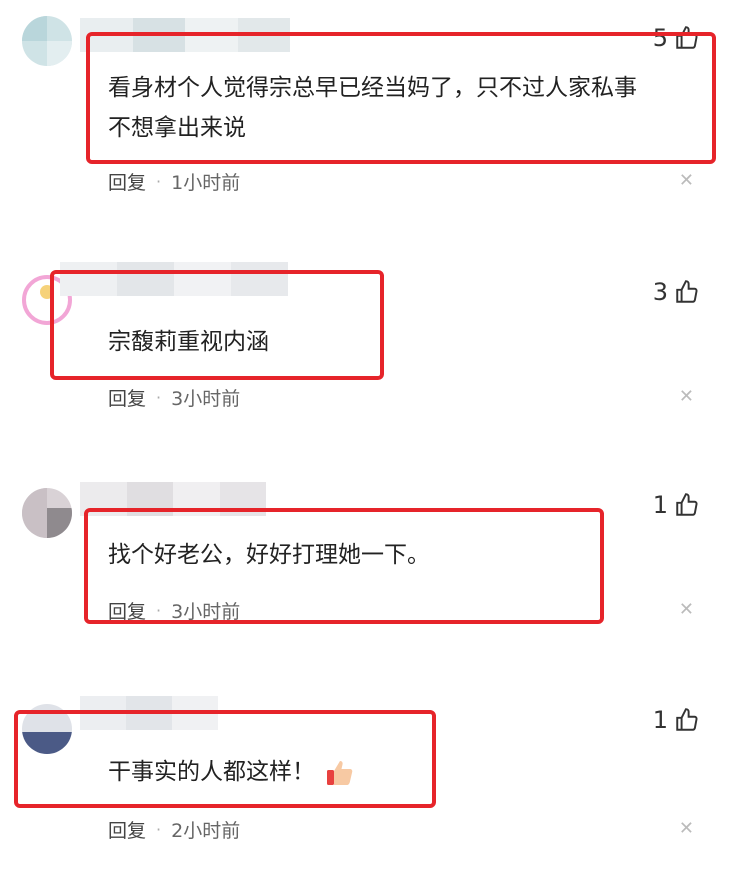 Image resolution: width=746 pixels, height=880 pixels. I want to click on comment-meta: 回复 · 3小时前, so click(174, 397).